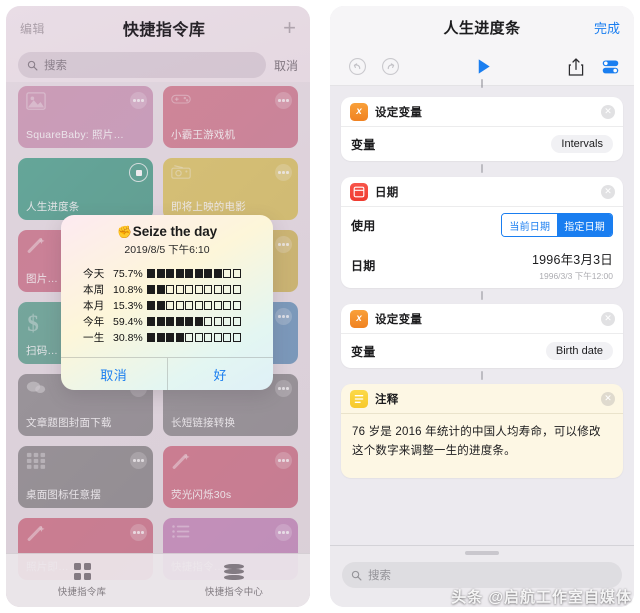 This screenshot has width=640, height=613. I want to click on segment-option: 当前日期, so click(530, 225).